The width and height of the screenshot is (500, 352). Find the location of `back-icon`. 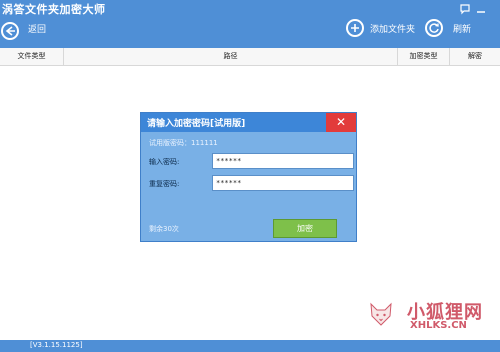

back-icon is located at coordinates (10, 31).